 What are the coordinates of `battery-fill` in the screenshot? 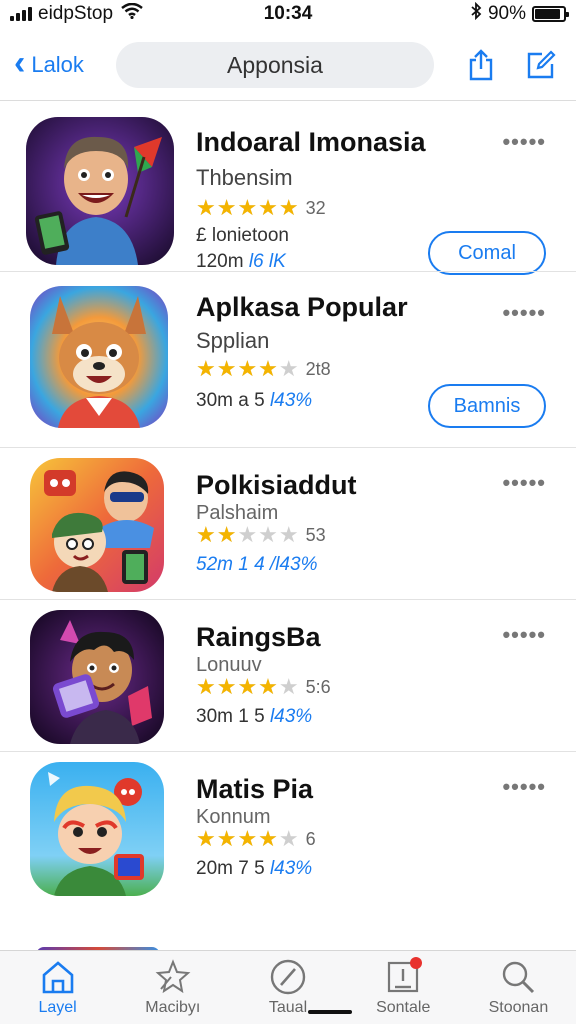 It's located at (548, 14).